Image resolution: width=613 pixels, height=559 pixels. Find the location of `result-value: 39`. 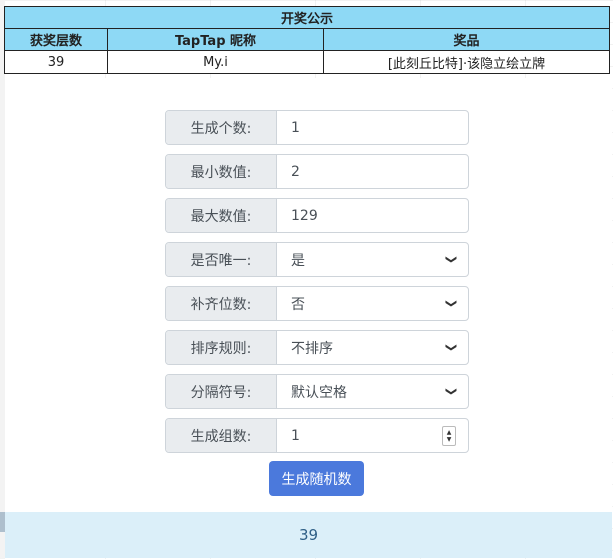

result-value: 39 is located at coordinates (308, 535).